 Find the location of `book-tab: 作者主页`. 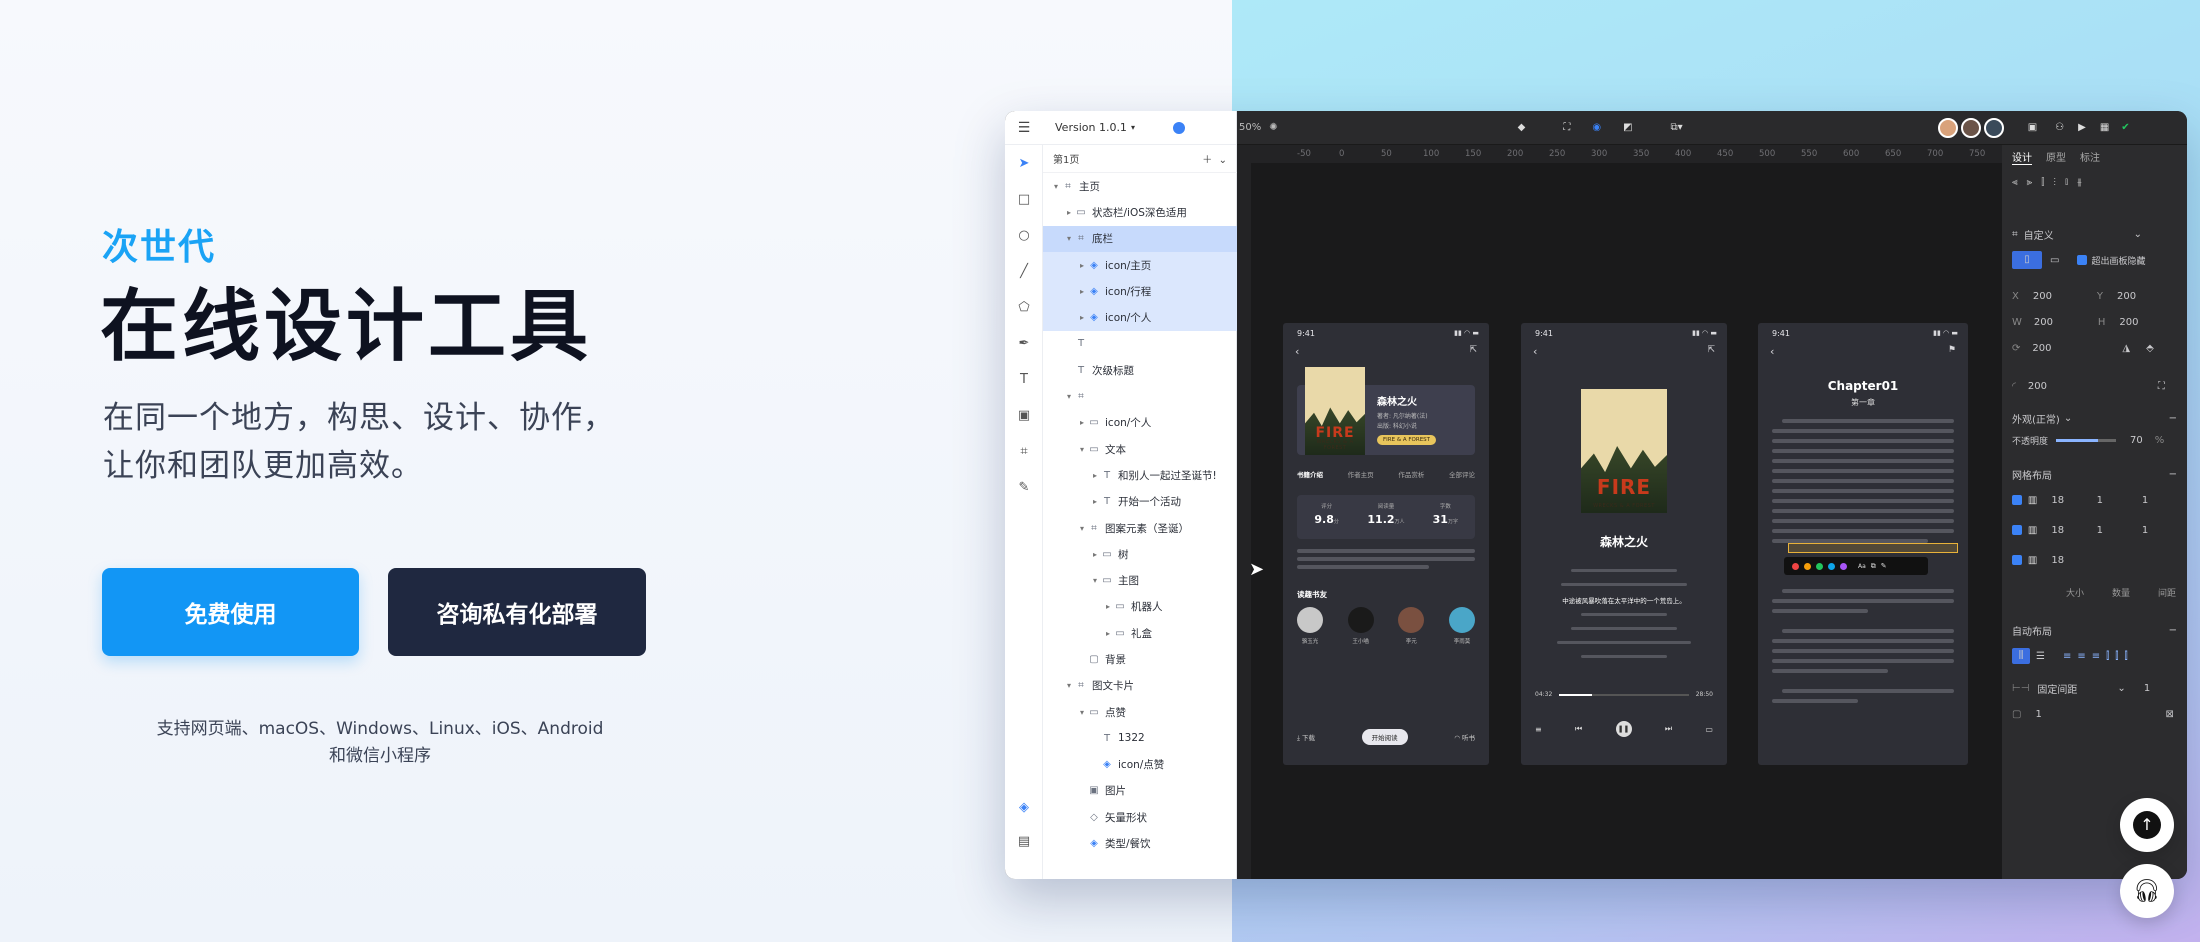

book-tab: 作者主页 is located at coordinates (1361, 474).